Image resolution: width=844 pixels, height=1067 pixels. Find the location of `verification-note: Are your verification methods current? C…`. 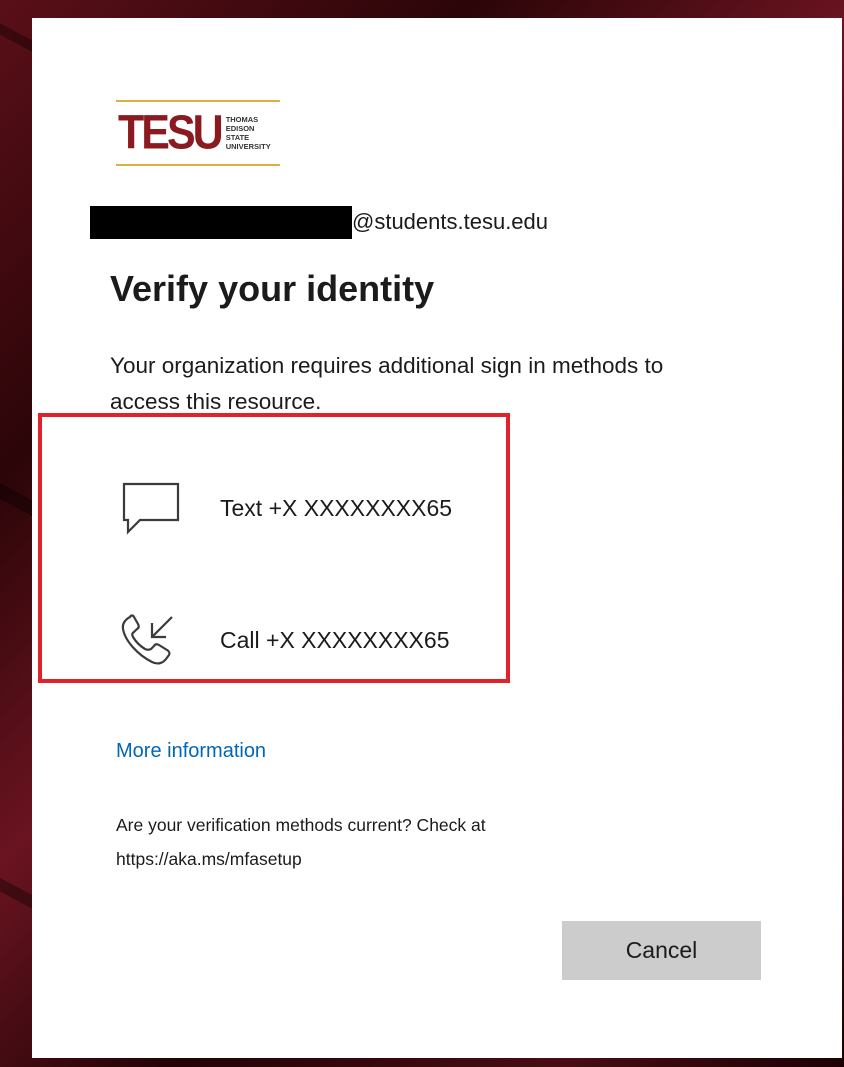

verification-note: Are your verification methods current? C… is located at coordinates (301, 842).